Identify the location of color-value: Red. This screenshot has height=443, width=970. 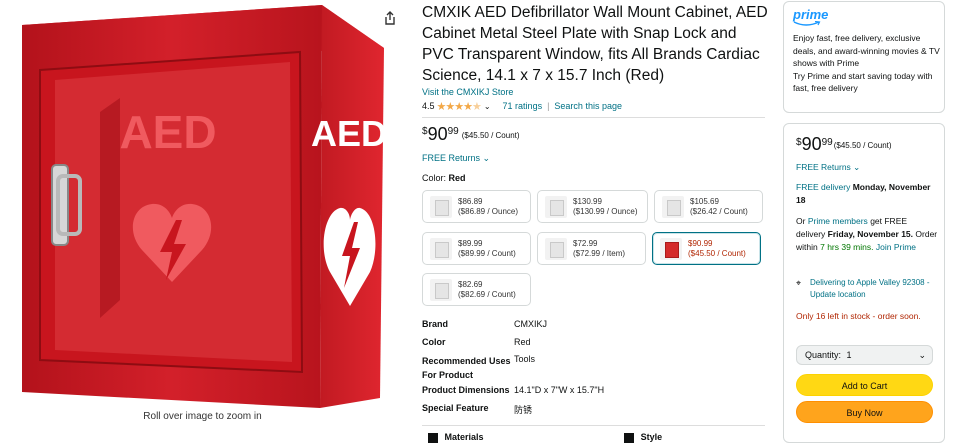
(457, 178).